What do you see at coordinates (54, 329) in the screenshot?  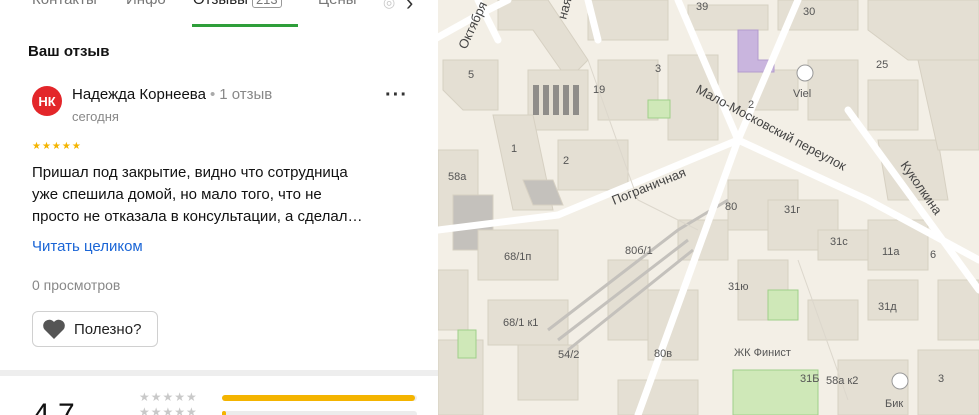 I see `heart-icon` at bounding box center [54, 329].